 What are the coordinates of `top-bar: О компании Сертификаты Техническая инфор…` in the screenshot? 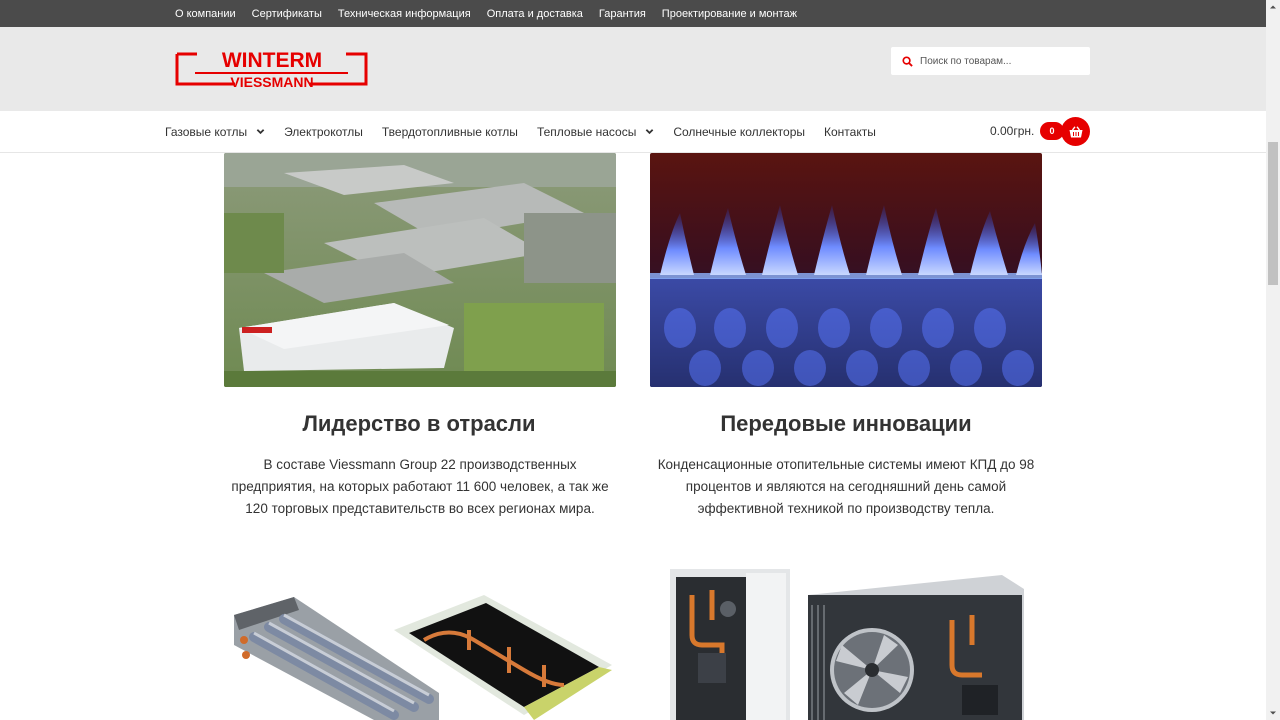 It's located at (633, 13).